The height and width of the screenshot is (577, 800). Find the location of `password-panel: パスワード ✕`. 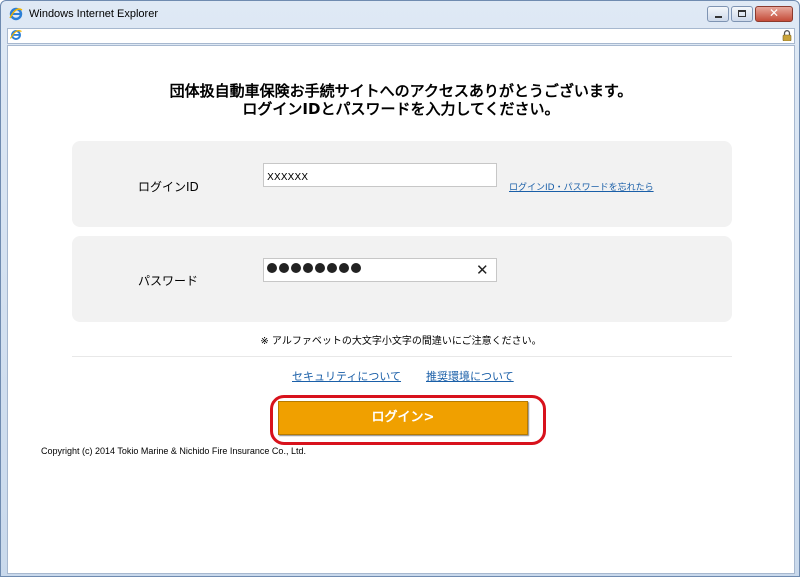

password-panel: パスワード ✕ is located at coordinates (402, 279).